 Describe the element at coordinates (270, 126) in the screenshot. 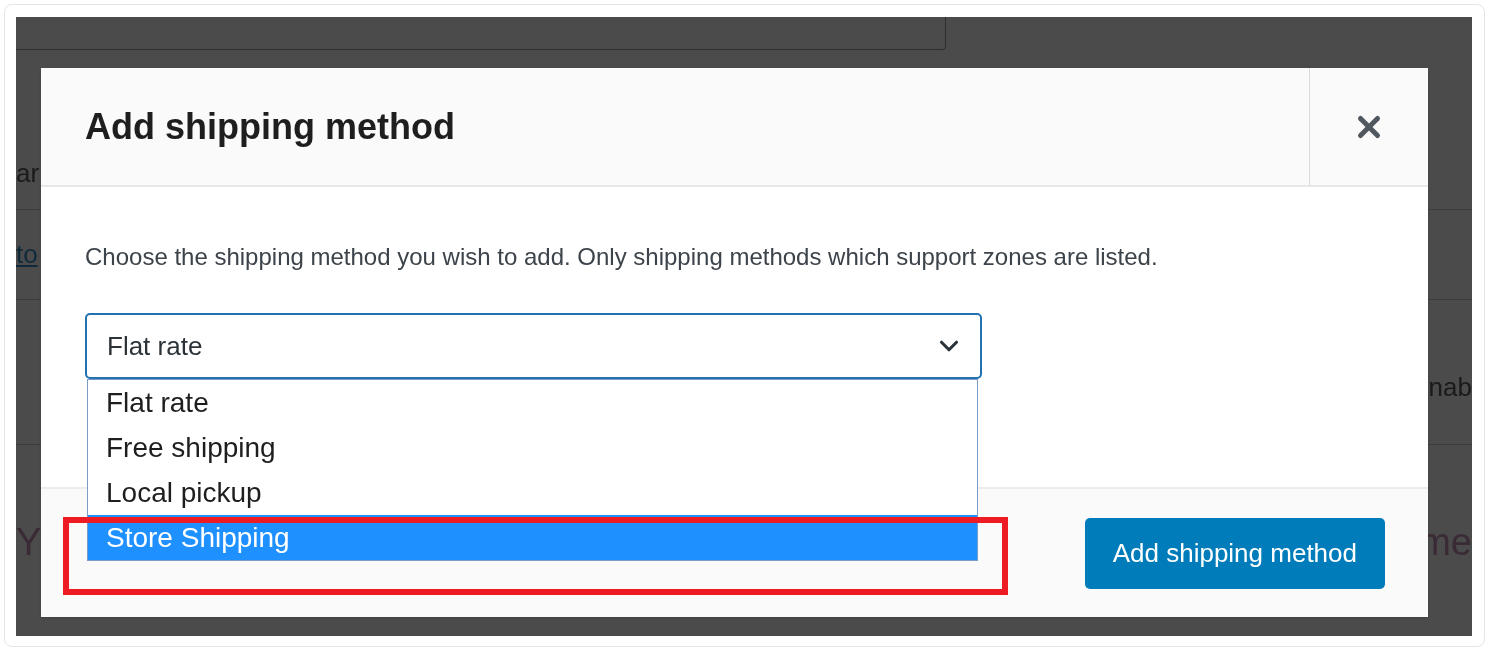

I see `dialog-title: Add shipping method` at that location.